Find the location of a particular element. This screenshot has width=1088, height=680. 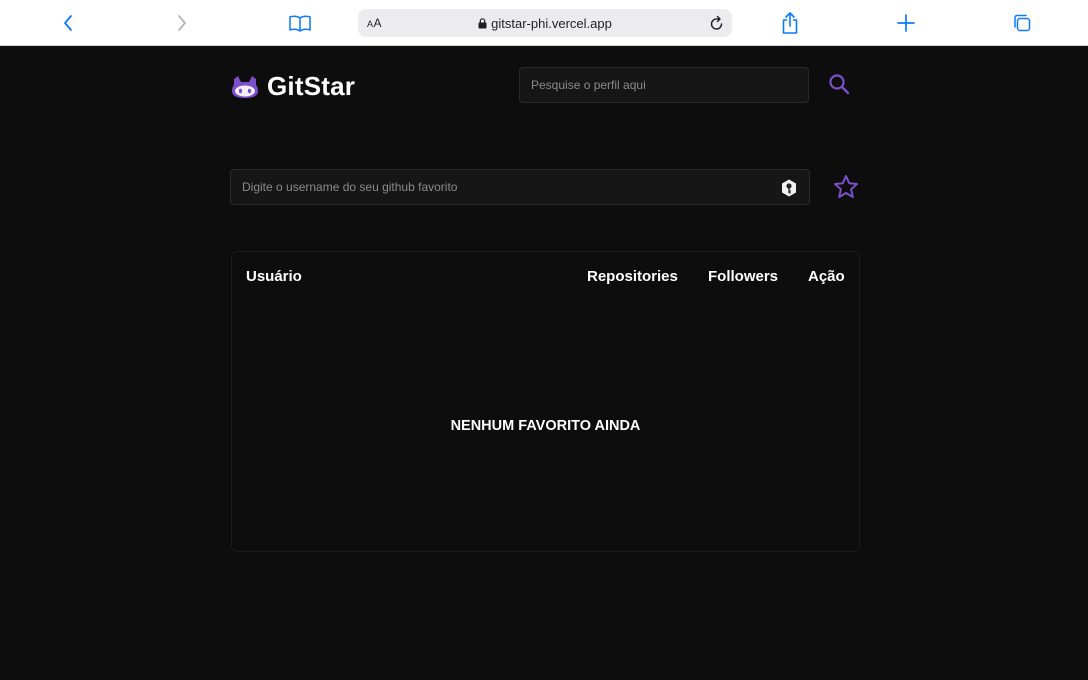

reload-button is located at coordinates (717, 25).